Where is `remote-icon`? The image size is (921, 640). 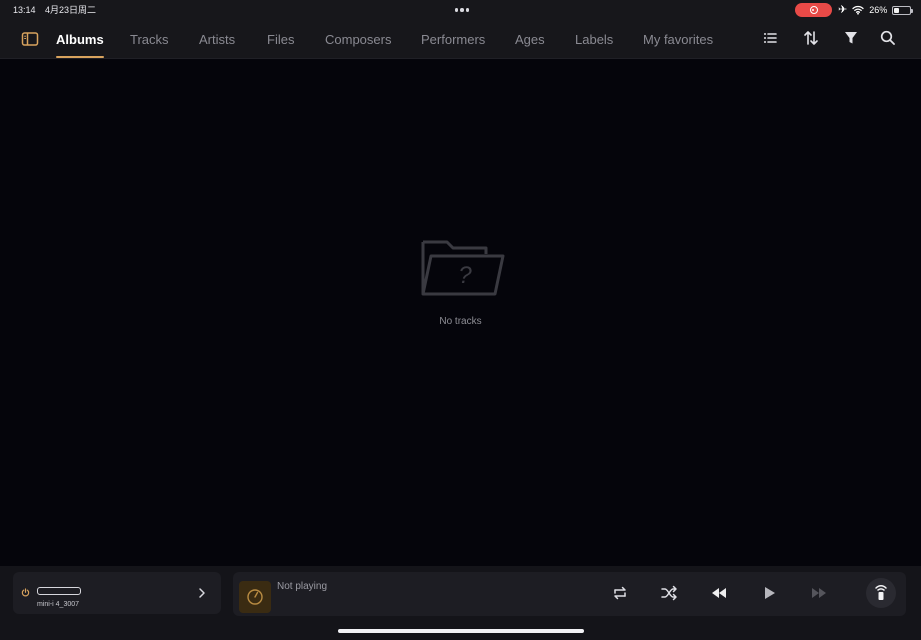 remote-icon is located at coordinates (881, 592).